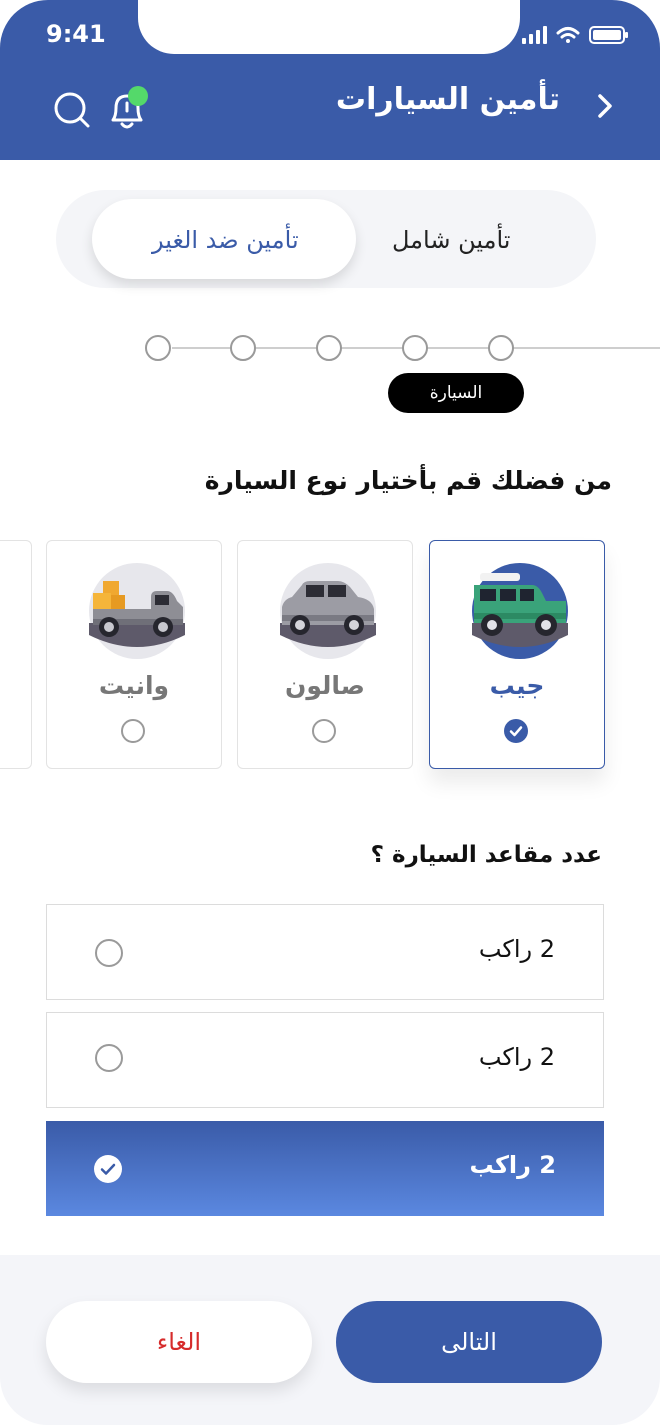 The image size is (660, 1425). I want to click on car-type-card-pickup: وانيت, so click(134, 654).